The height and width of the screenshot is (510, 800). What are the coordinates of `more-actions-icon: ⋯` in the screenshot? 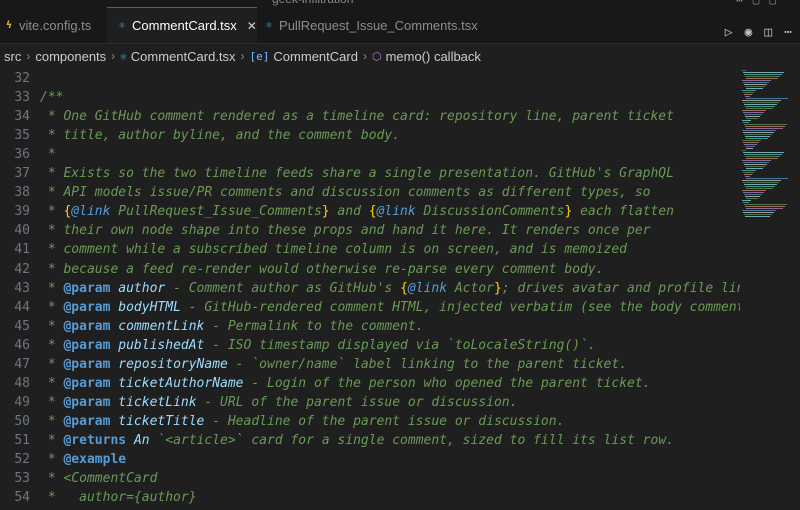 It's located at (788, 32).